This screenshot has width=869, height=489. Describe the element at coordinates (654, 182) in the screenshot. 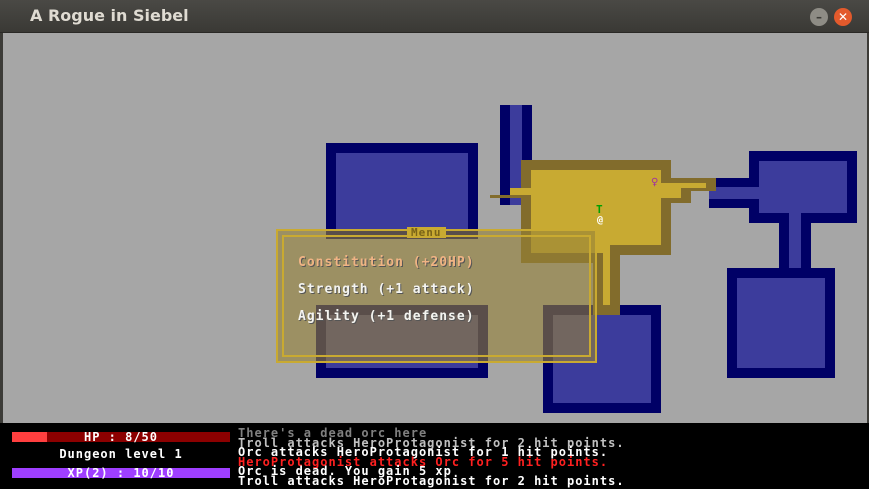

I see `item-entity: ♀` at that location.